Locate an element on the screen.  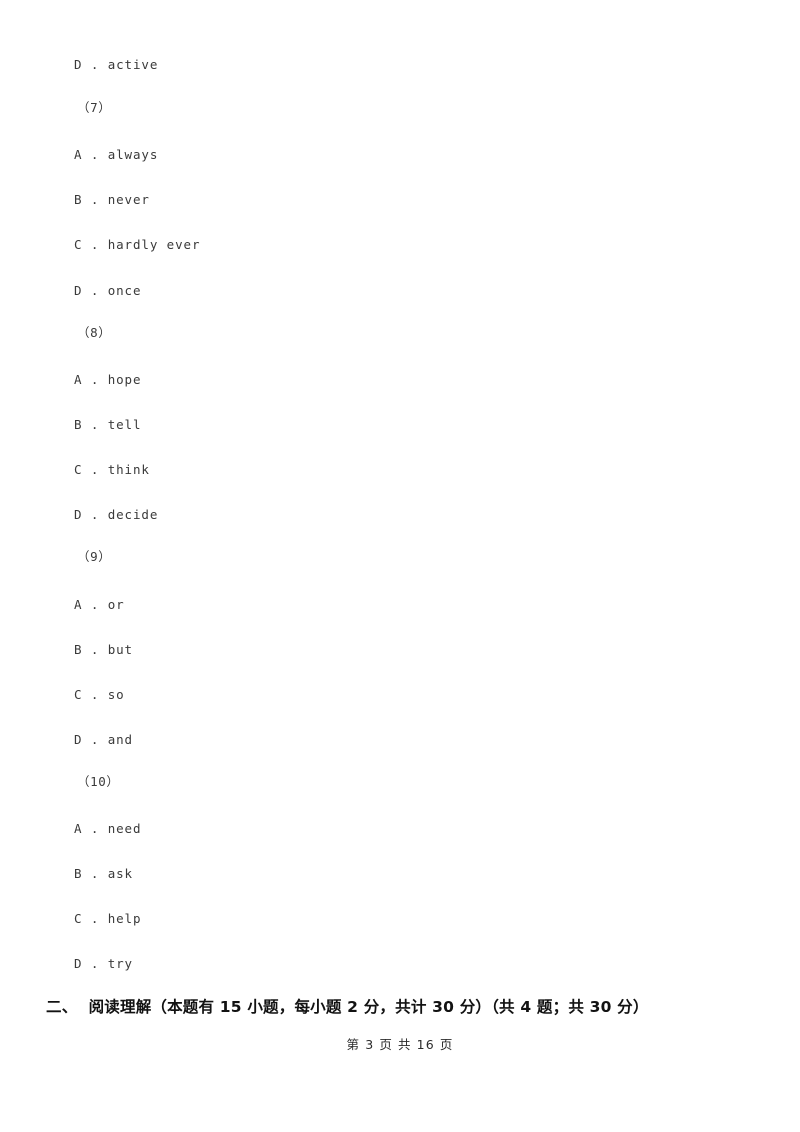
question-number: （7） is located at coordinates (94, 107).